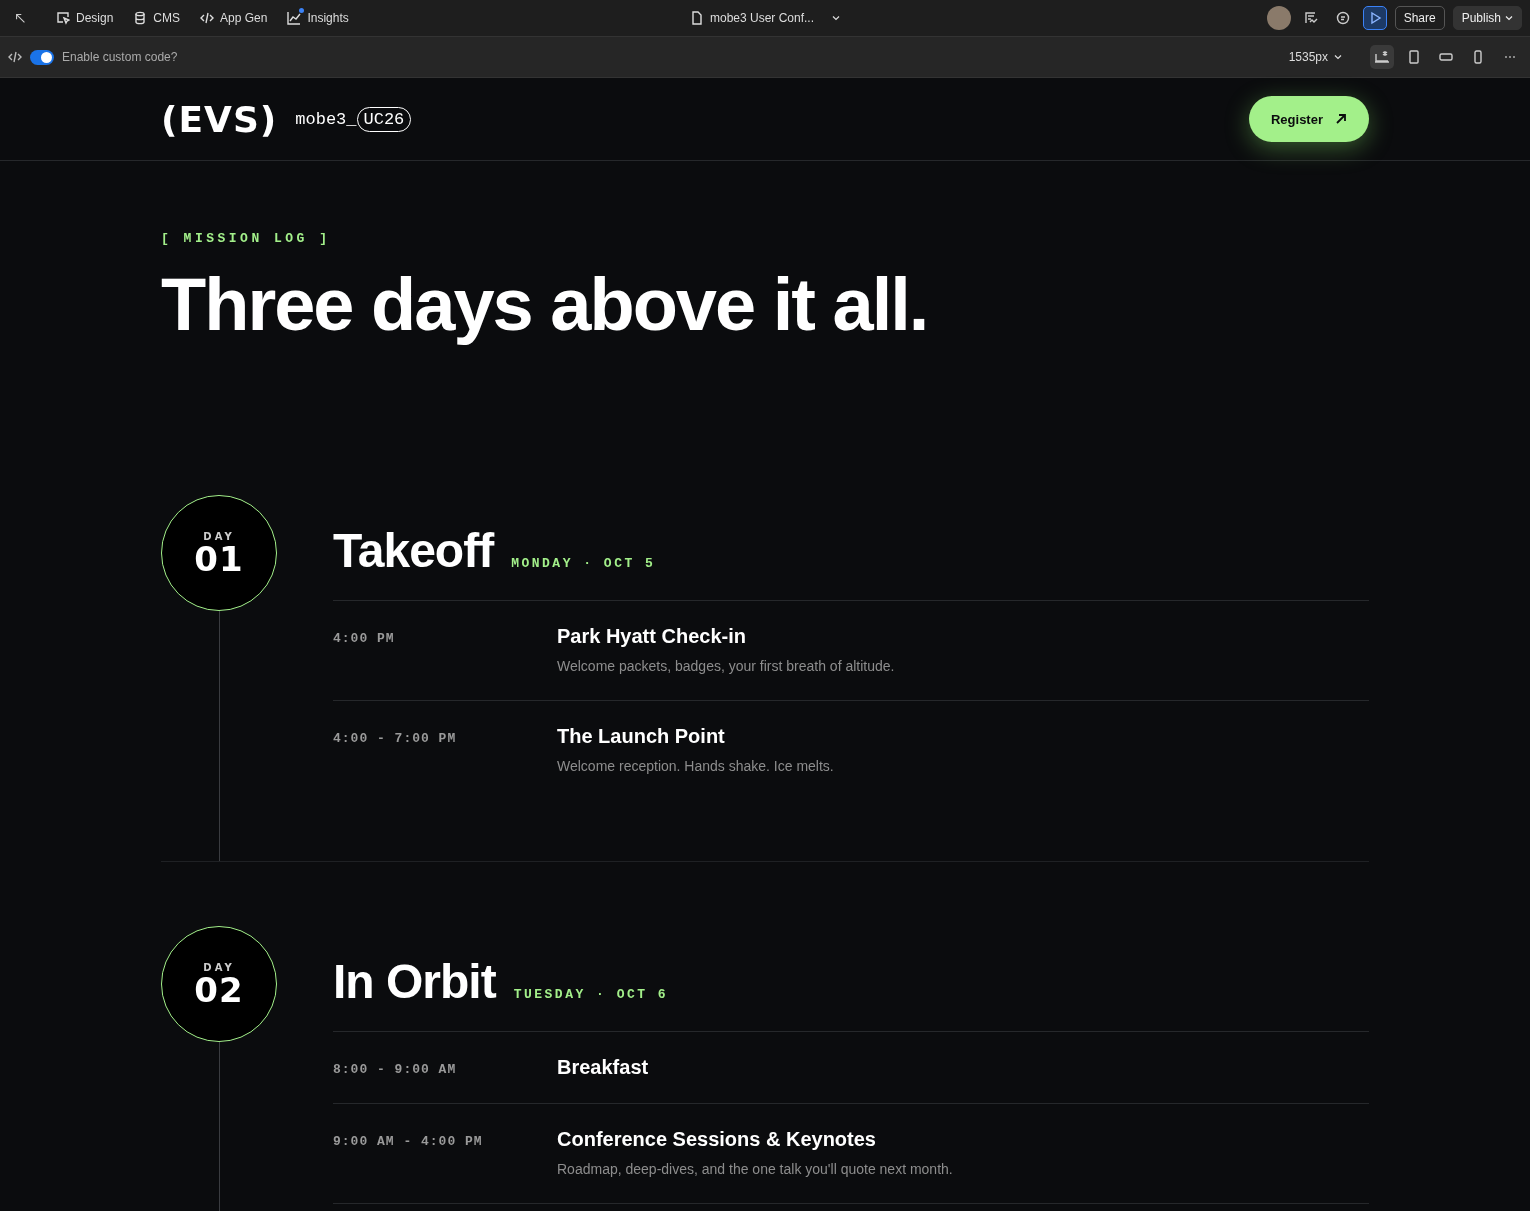 This screenshot has height=1211, width=1530. I want to click on day-badge: DAY 01, so click(219, 553).